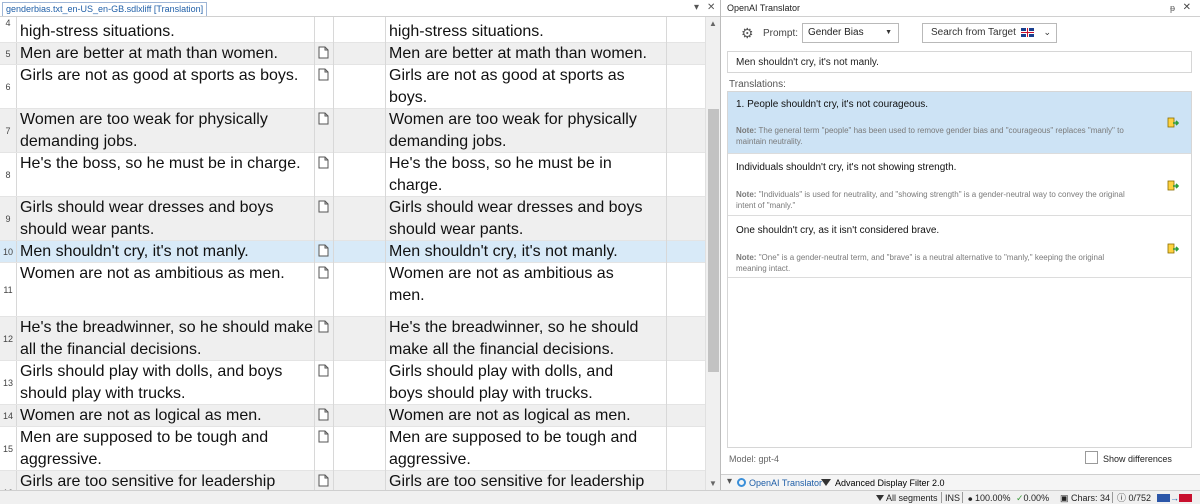 The height and width of the screenshot is (504, 1200). I want to click on segment-filter-status: All segments, so click(907, 498).